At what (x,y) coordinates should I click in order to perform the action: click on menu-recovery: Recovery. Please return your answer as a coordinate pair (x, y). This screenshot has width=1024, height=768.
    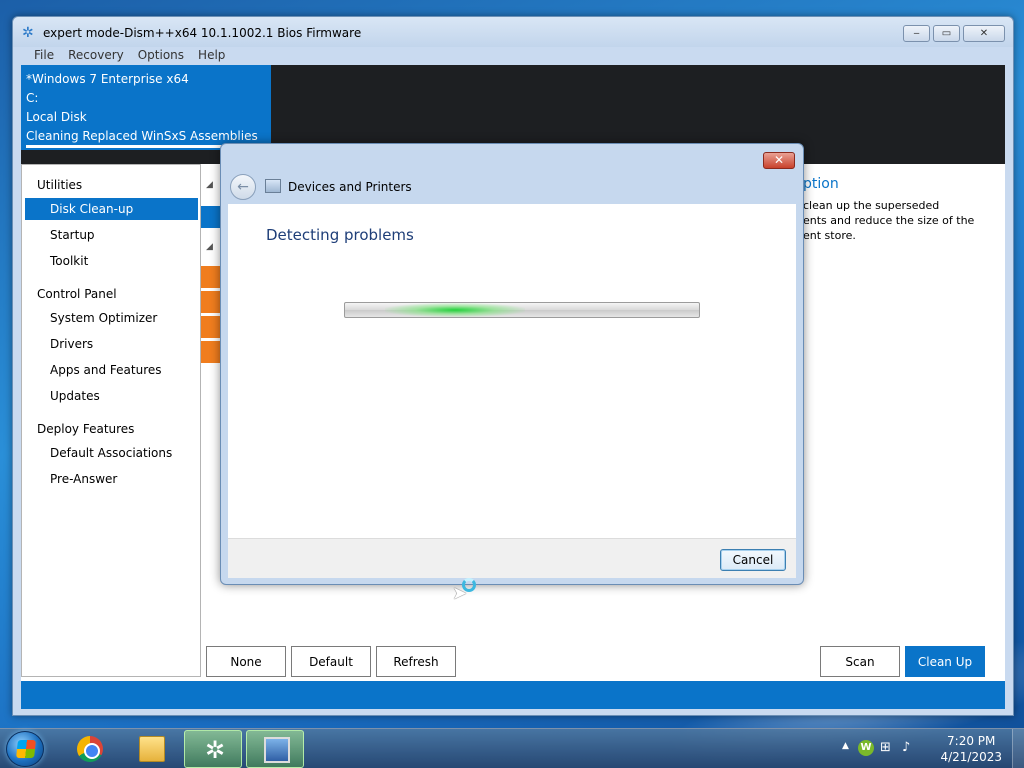
    Looking at the image, I should click on (96, 56).